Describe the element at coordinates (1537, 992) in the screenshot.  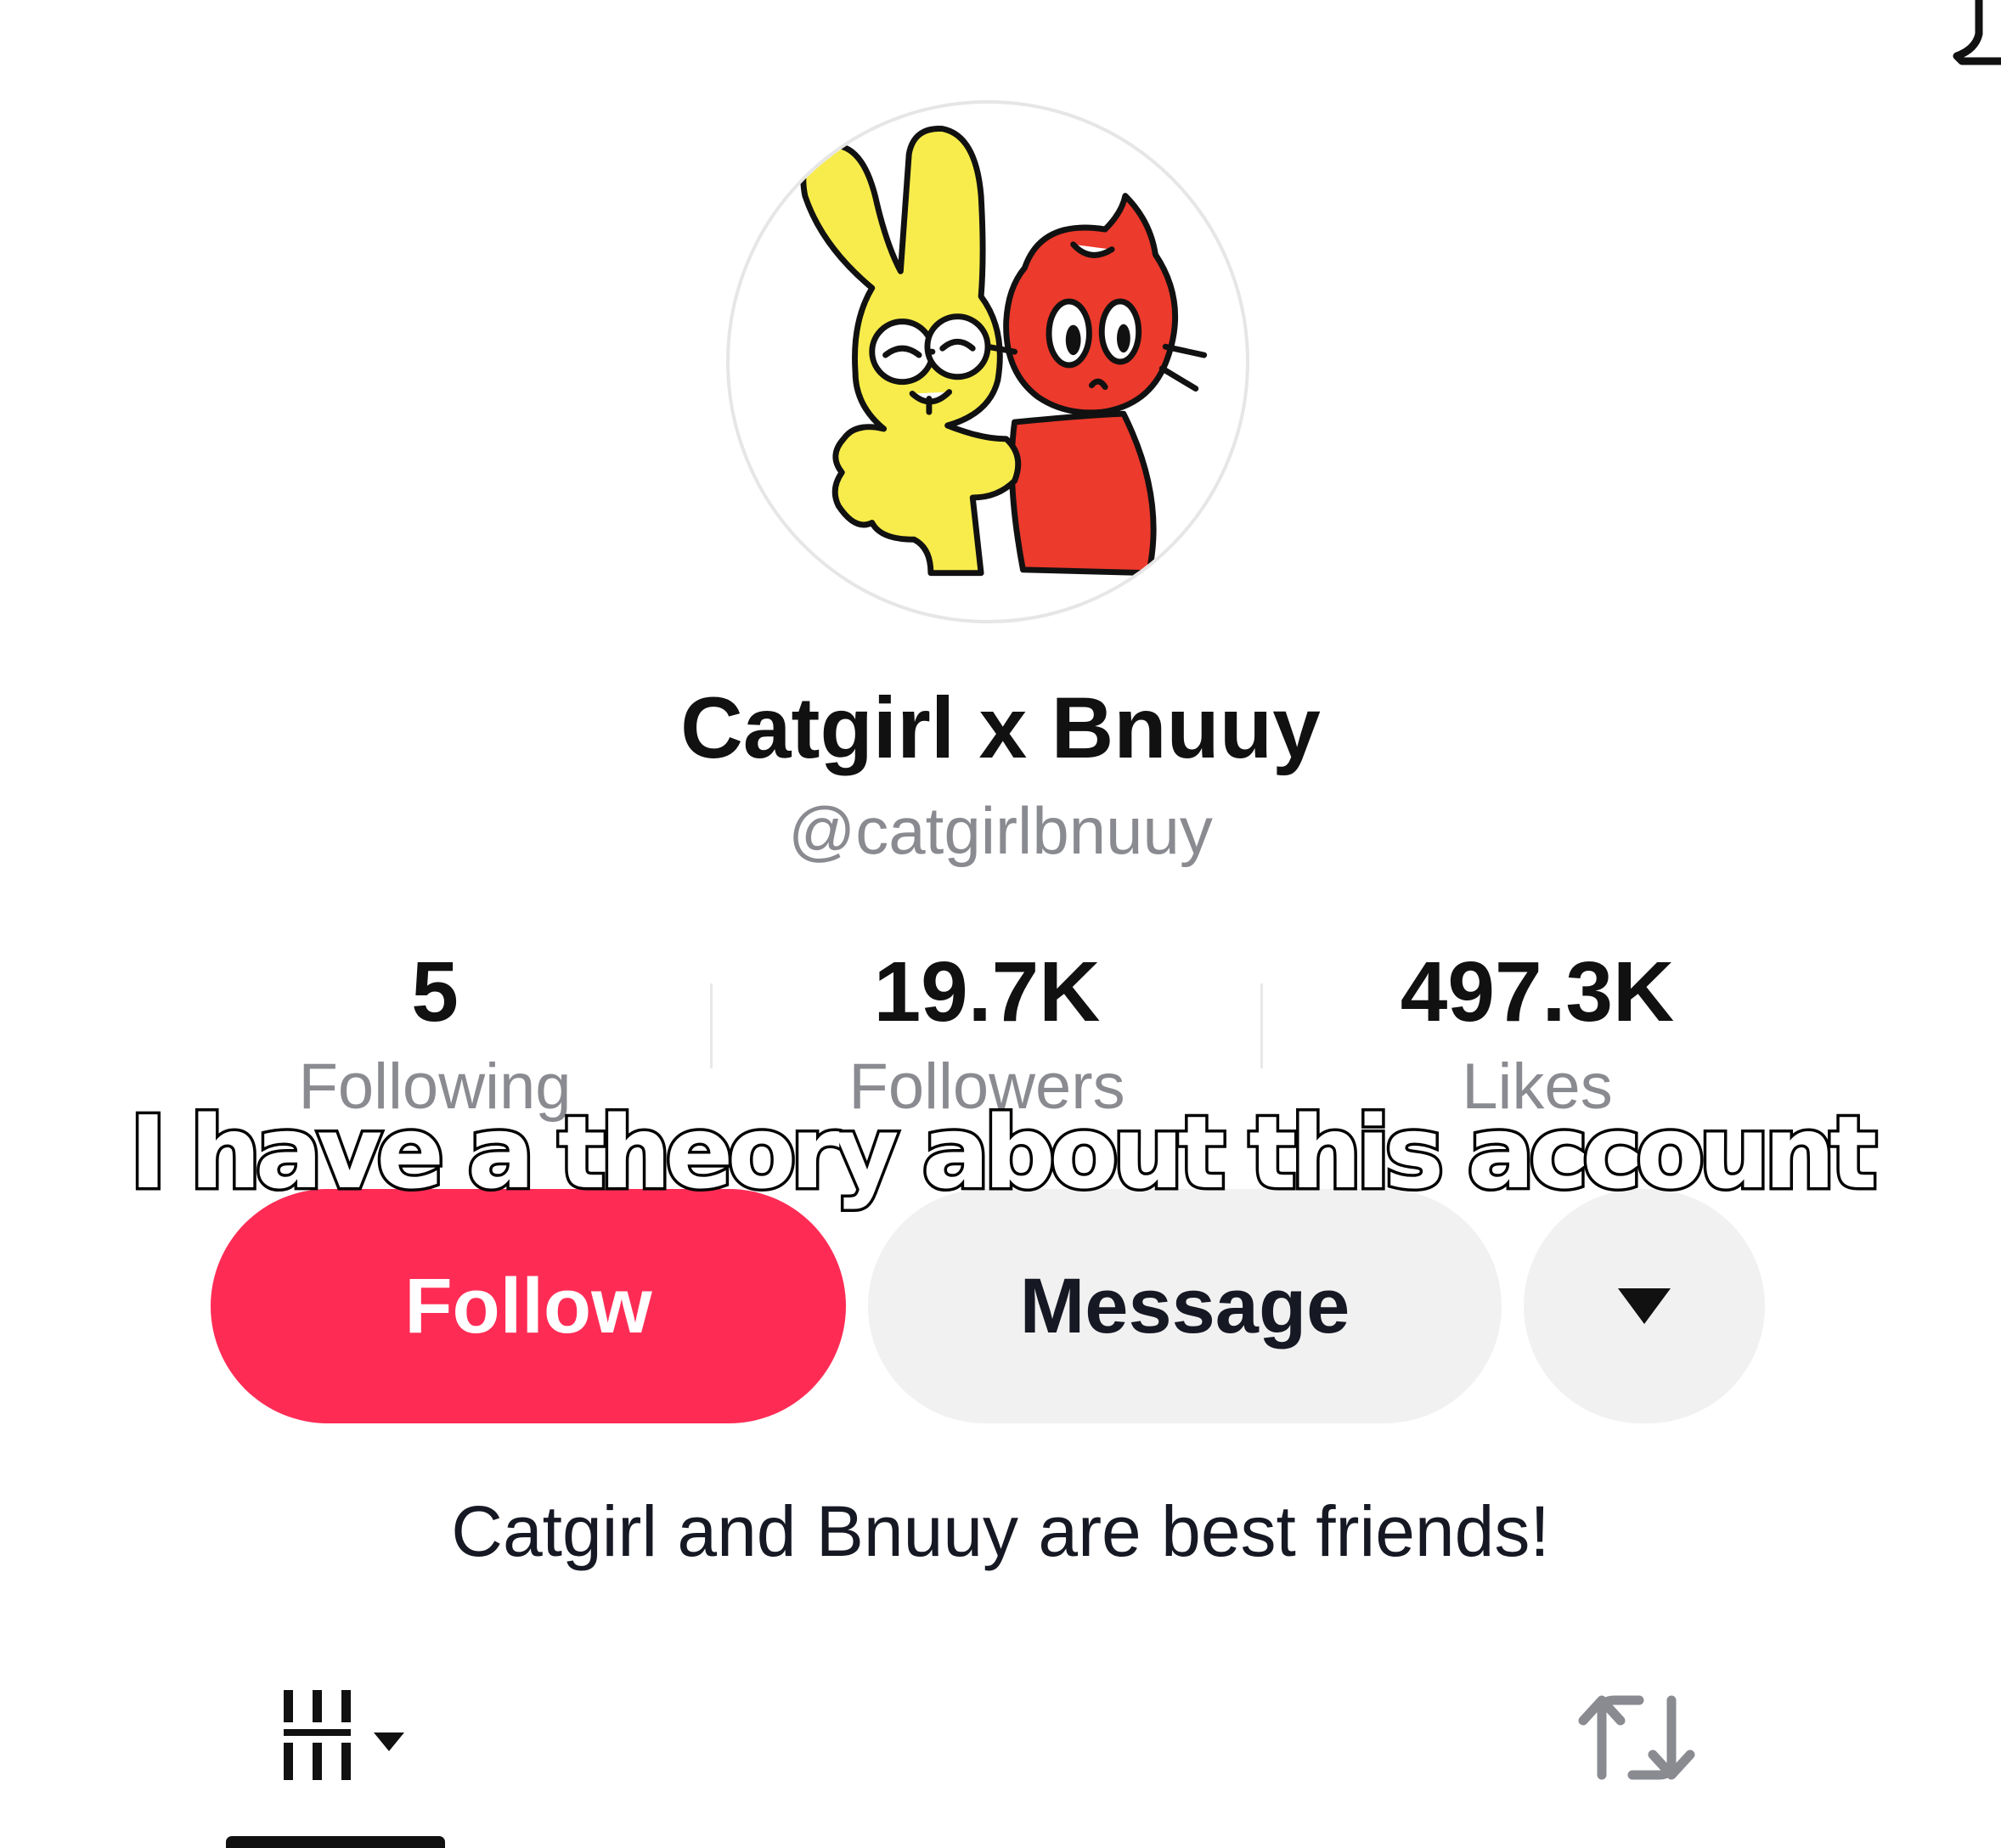
I see `likes-count: 497.3K` at that location.